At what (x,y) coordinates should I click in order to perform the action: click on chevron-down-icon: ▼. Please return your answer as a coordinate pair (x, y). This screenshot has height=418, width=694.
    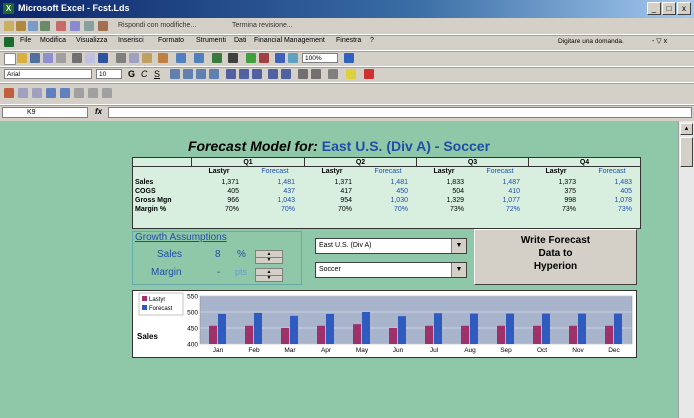
    Looking at the image, I should click on (458, 270).